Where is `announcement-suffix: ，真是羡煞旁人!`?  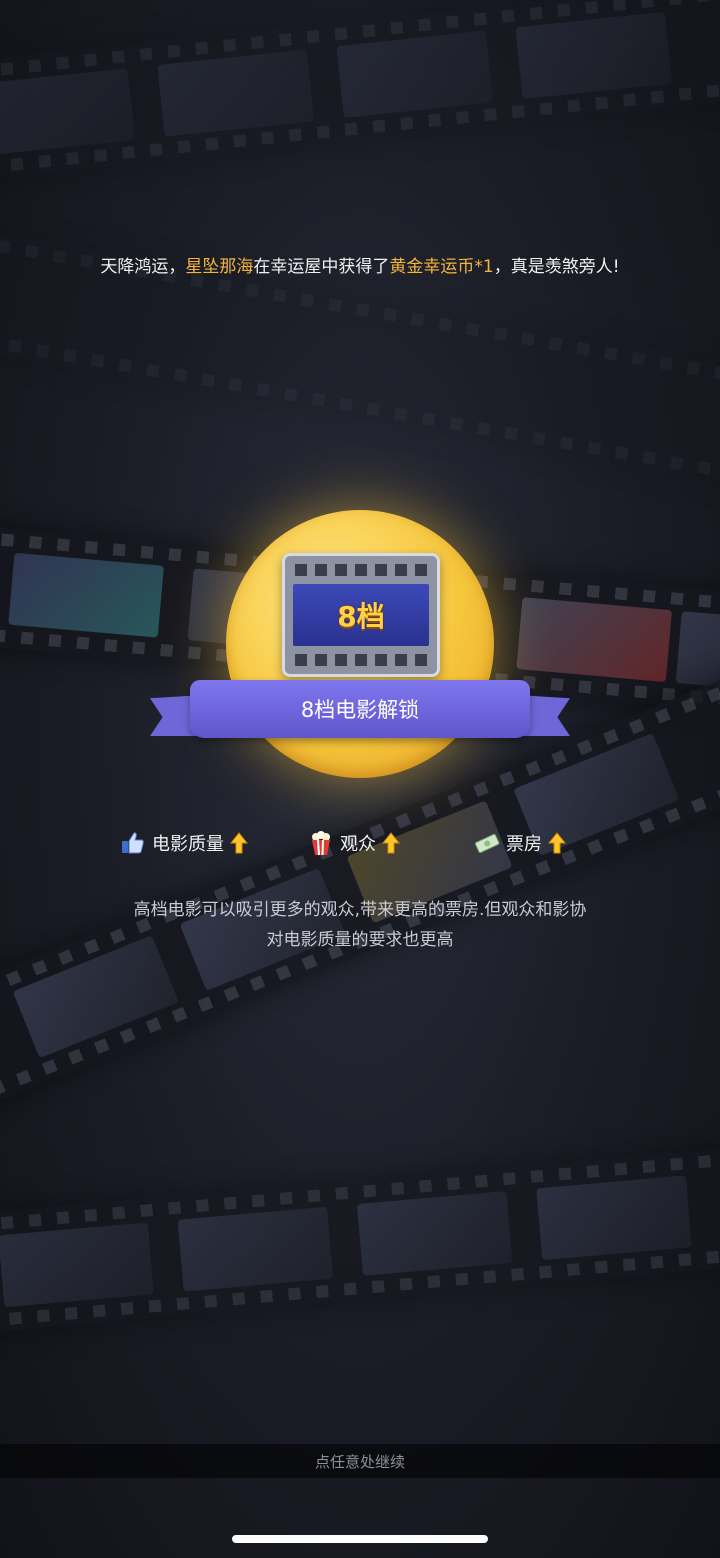 announcement-suffix: ，真是羡煞旁人! is located at coordinates (556, 267).